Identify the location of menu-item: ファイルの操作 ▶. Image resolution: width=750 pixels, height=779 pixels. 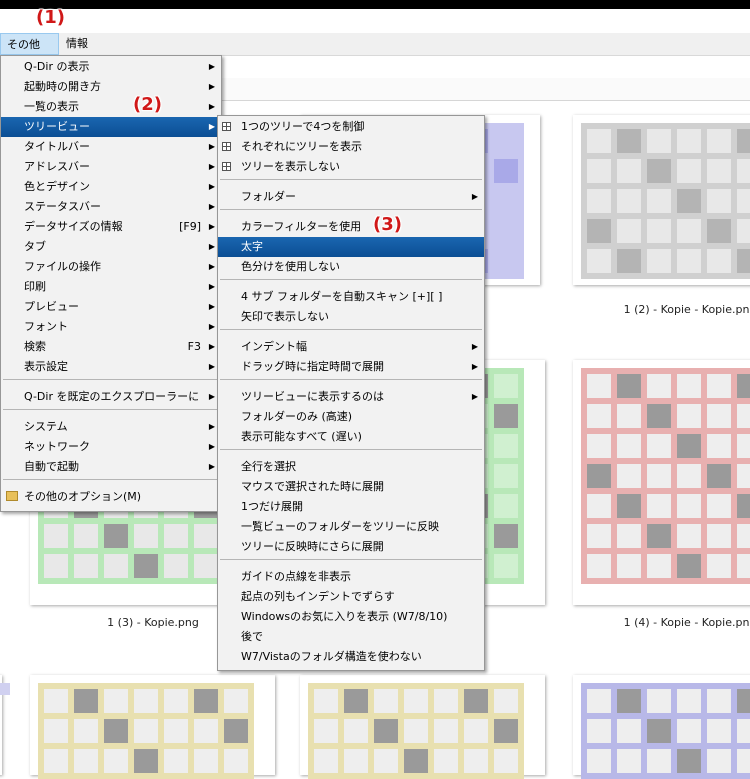
(111, 267).